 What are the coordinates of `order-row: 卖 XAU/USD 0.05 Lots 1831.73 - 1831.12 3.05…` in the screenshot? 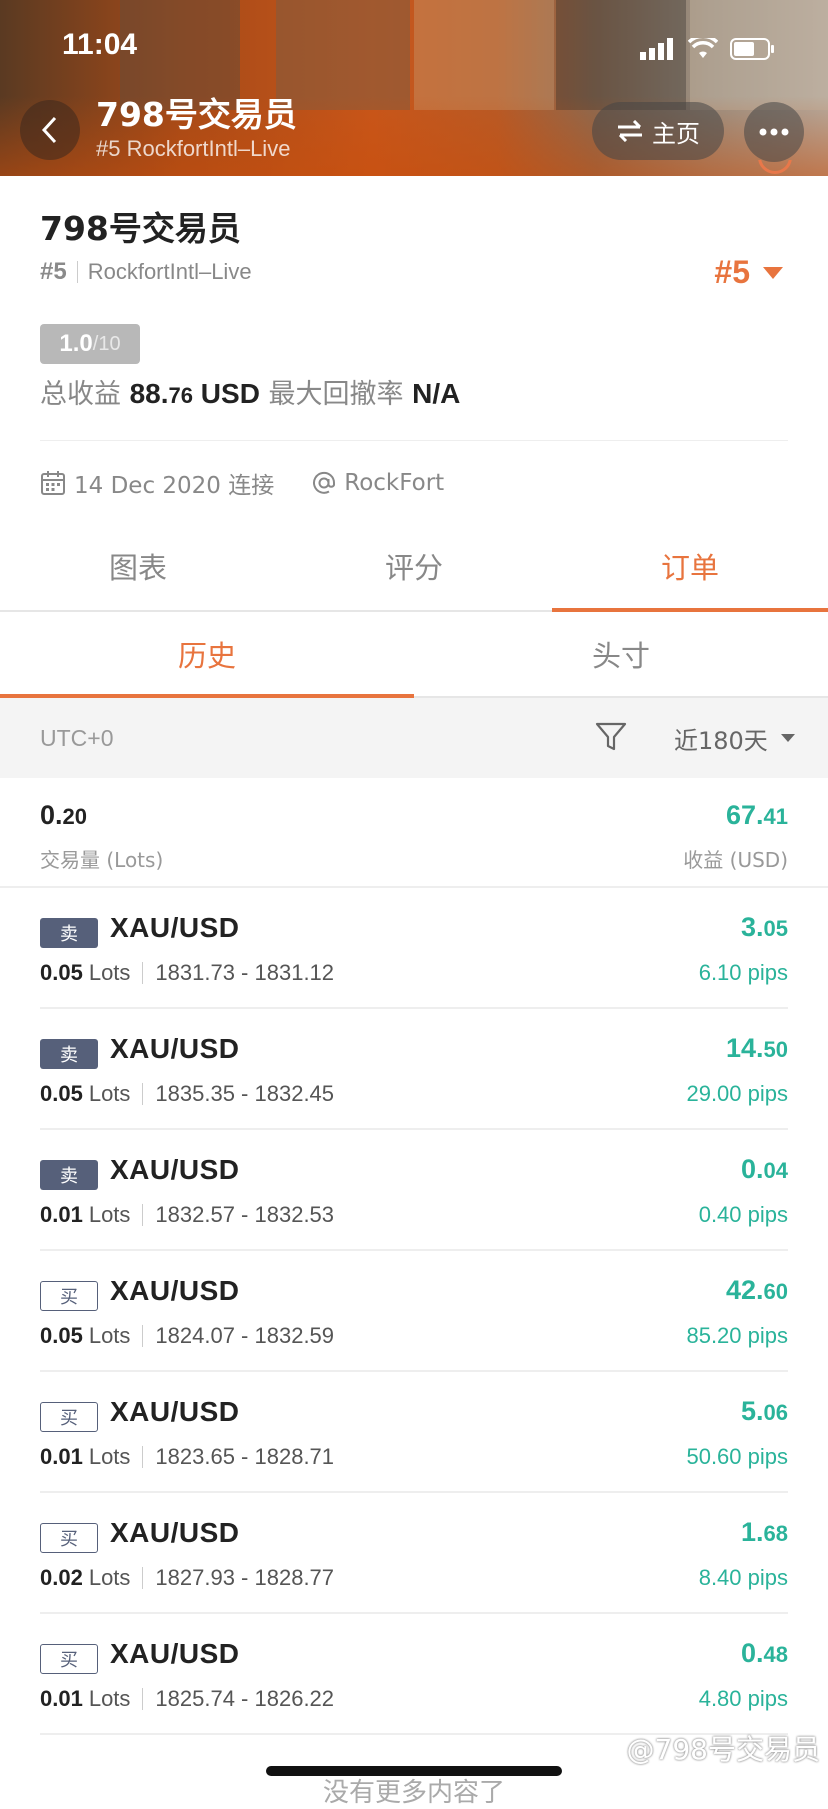 It's located at (414, 948).